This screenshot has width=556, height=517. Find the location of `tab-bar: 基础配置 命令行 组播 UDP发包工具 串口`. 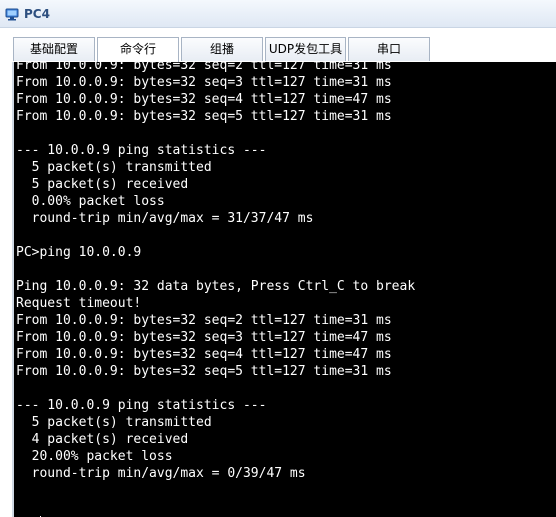

tab-bar: 基础配置 命令行 组播 UDP发包工具 串口 is located at coordinates (278, 45).